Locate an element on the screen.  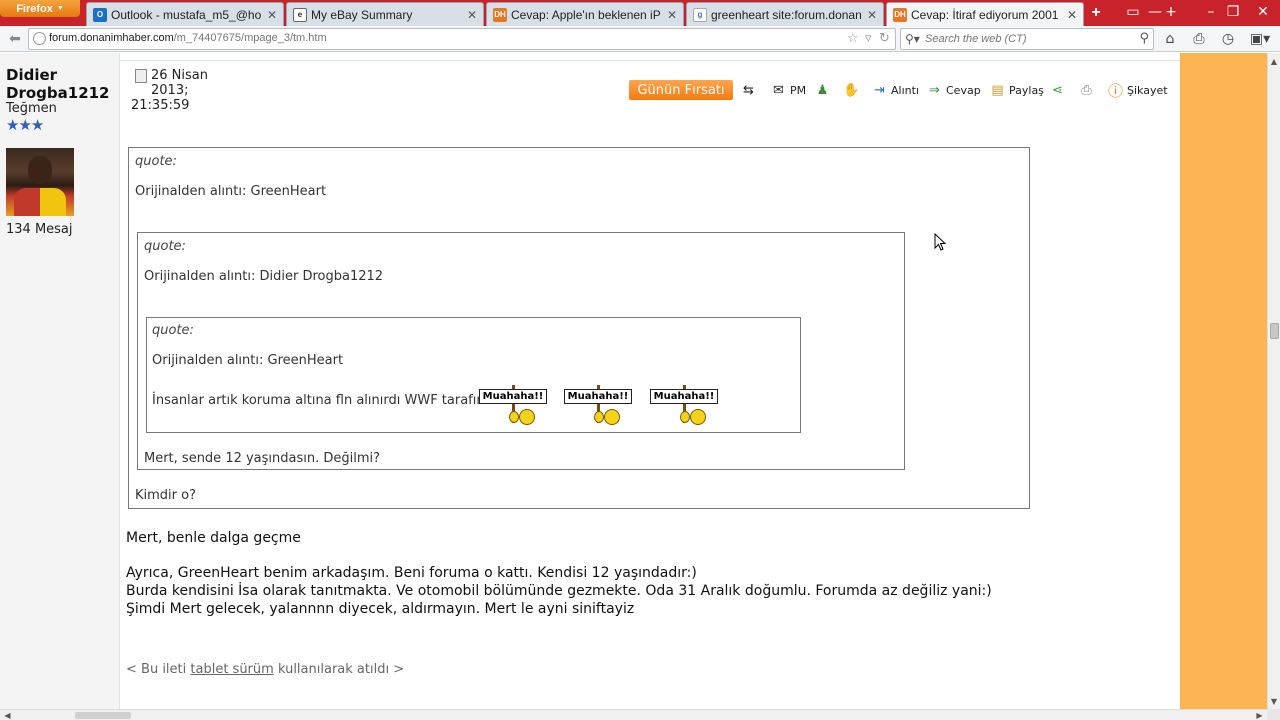
quote-text: Mert, sende 12 yaşındasın. Değilmi? is located at coordinates (262, 458).